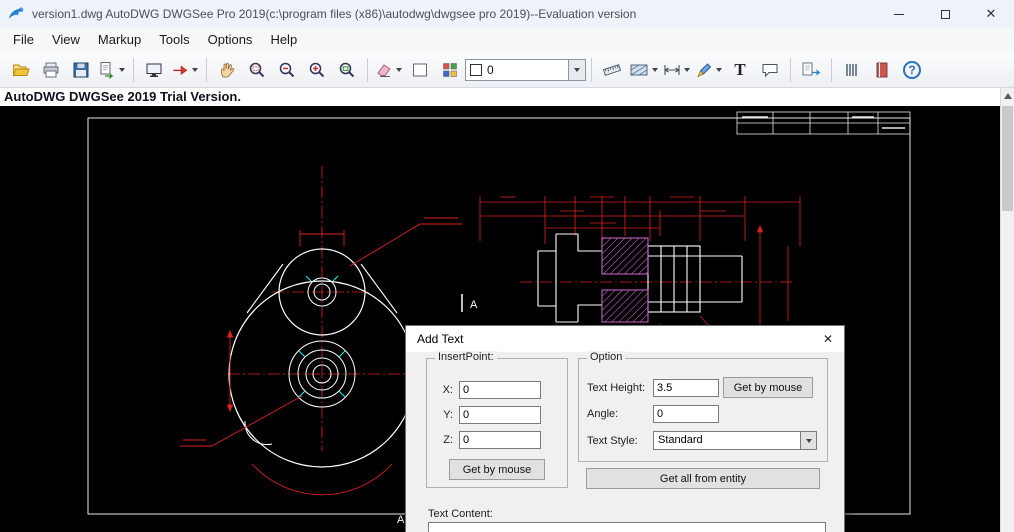  Describe the element at coordinates (882, 70) in the screenshot. I see `library-button` at that location.